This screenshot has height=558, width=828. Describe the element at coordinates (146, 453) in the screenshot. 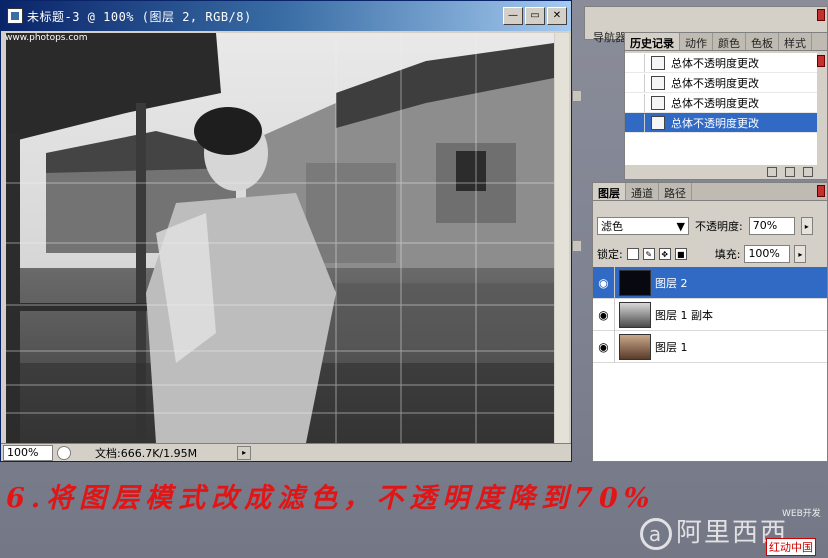

I see `document-size-info: 文档:666.7K/1.95M` at that location.